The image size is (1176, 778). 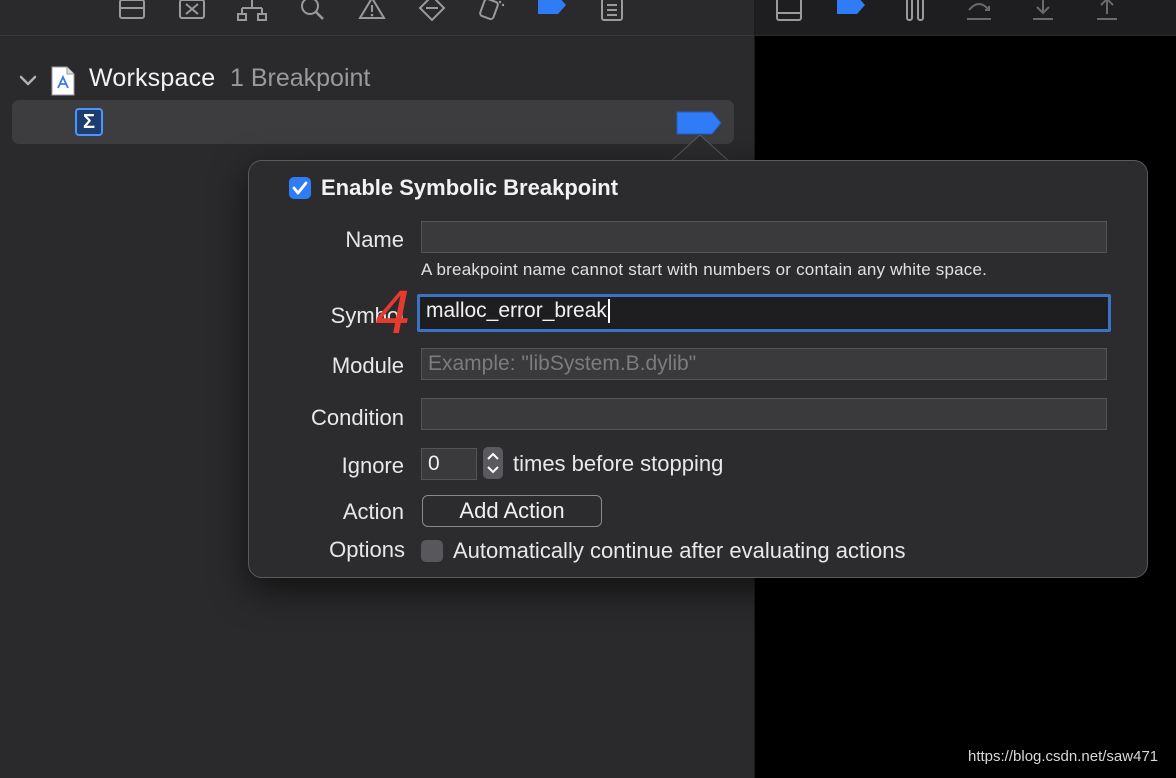 I want to click on module-field: Example: "libSystem.B.dylib", so click(x=764, y=364).